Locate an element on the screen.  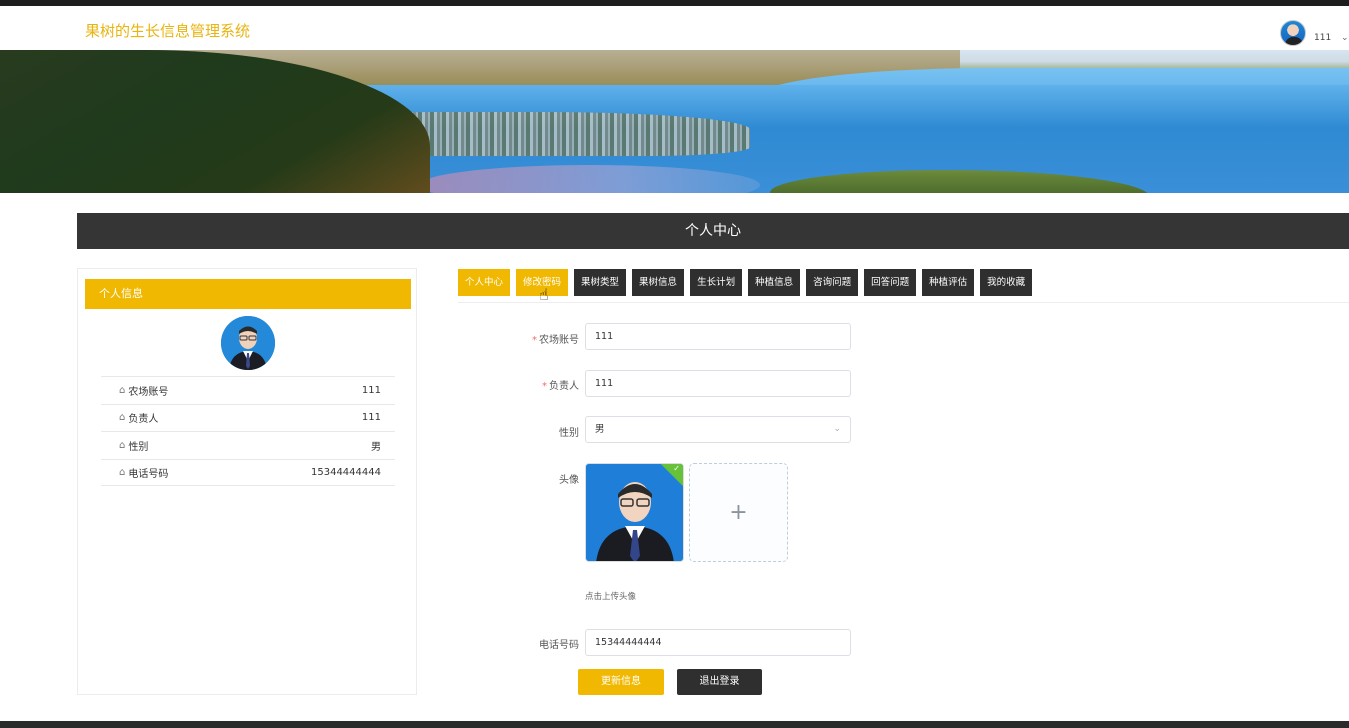
profile-avatar is located at coordinates (248, 343).